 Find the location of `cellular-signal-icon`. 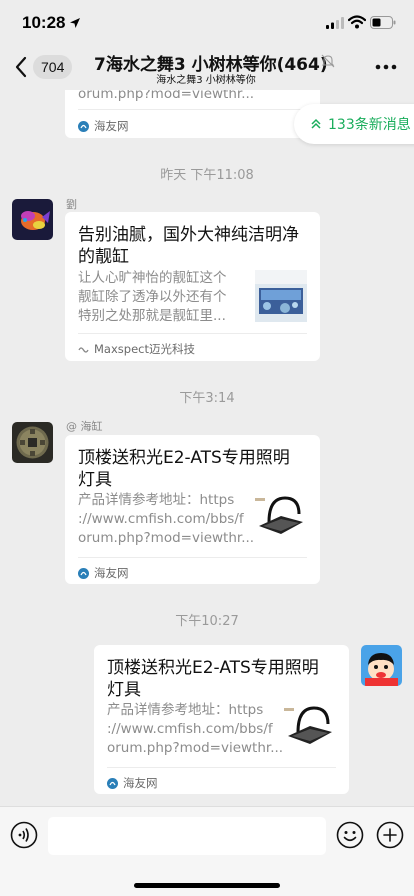

cellular-signal-icon is located at coordinates (335, 23).